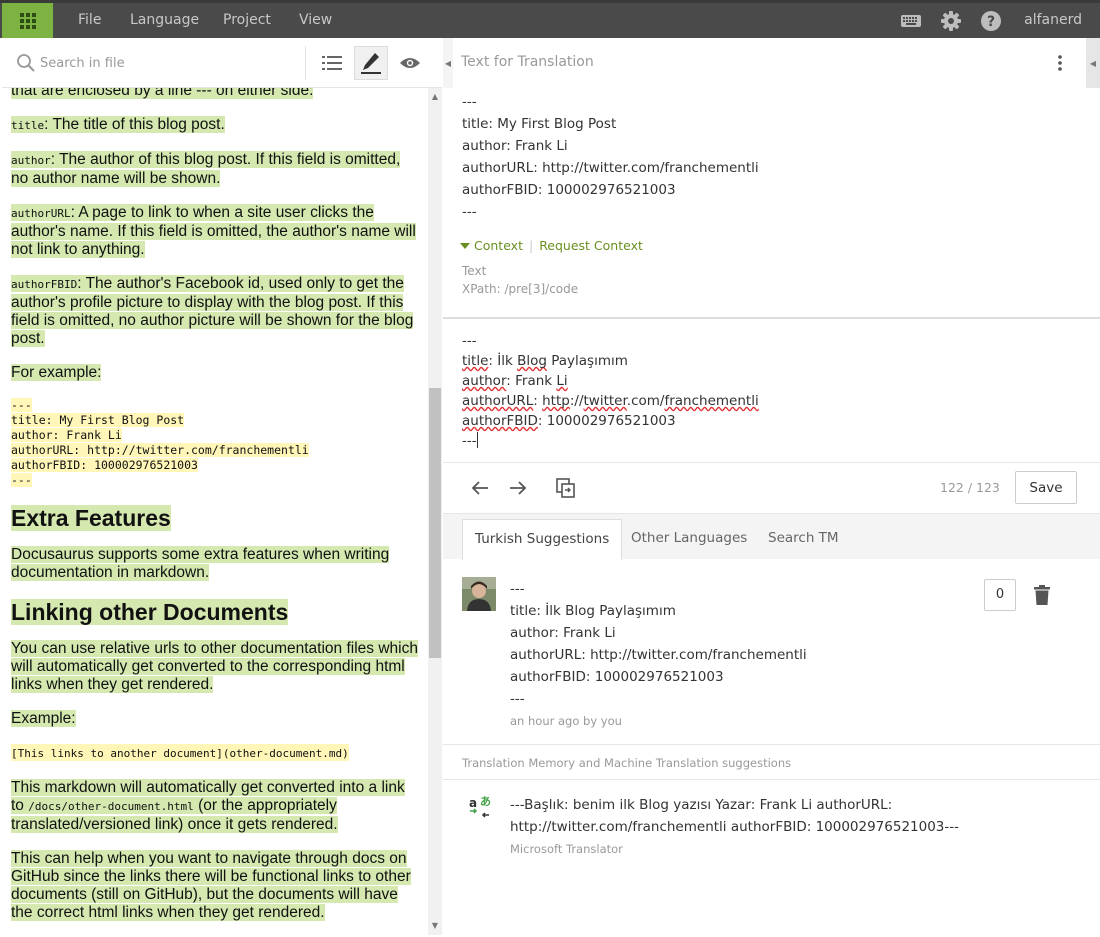 The width and height of the screenshot is (1100, 937). I want to click on tab-search-tm: Search TM, so click(803, 539).